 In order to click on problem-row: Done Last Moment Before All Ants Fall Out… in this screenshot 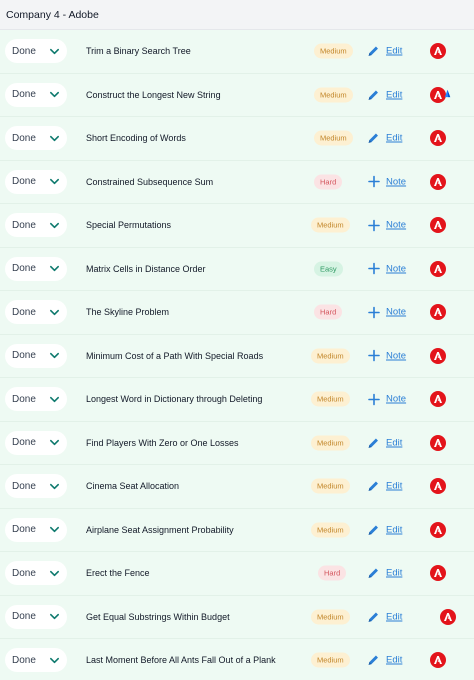, I will do `click(237, 659)`.